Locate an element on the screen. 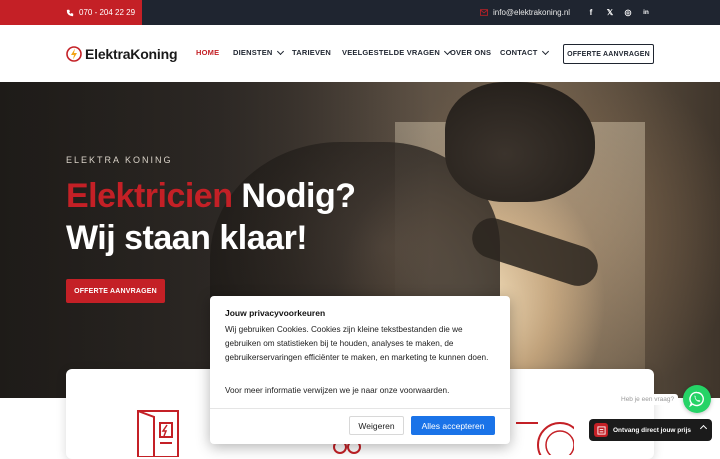 This screenshot has width=720, height=459. lightning-logo-icon is located at coordinates (74, 54).